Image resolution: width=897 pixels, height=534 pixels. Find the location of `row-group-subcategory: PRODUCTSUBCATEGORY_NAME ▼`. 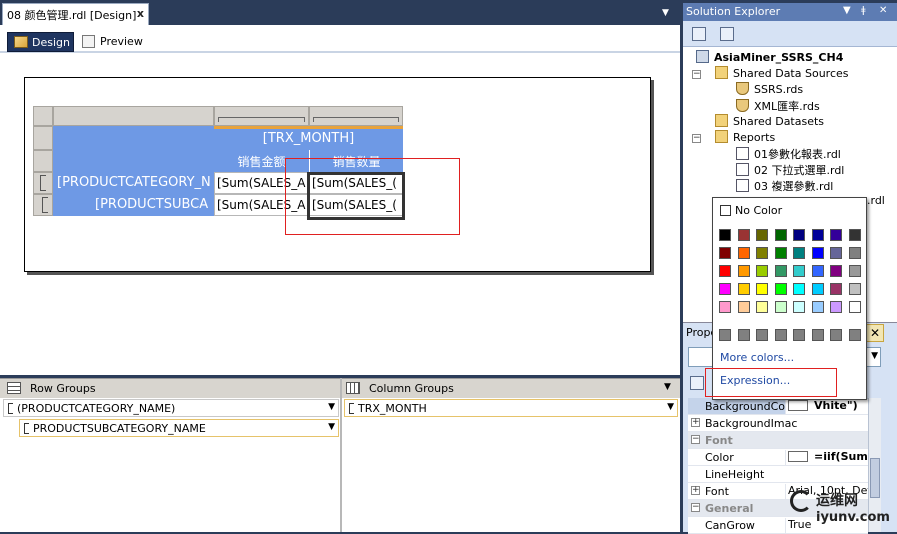

row-group-subcategory: PRODUCTSUBCATEGORY_NAME ▼ is located at coordinates (179, 428).